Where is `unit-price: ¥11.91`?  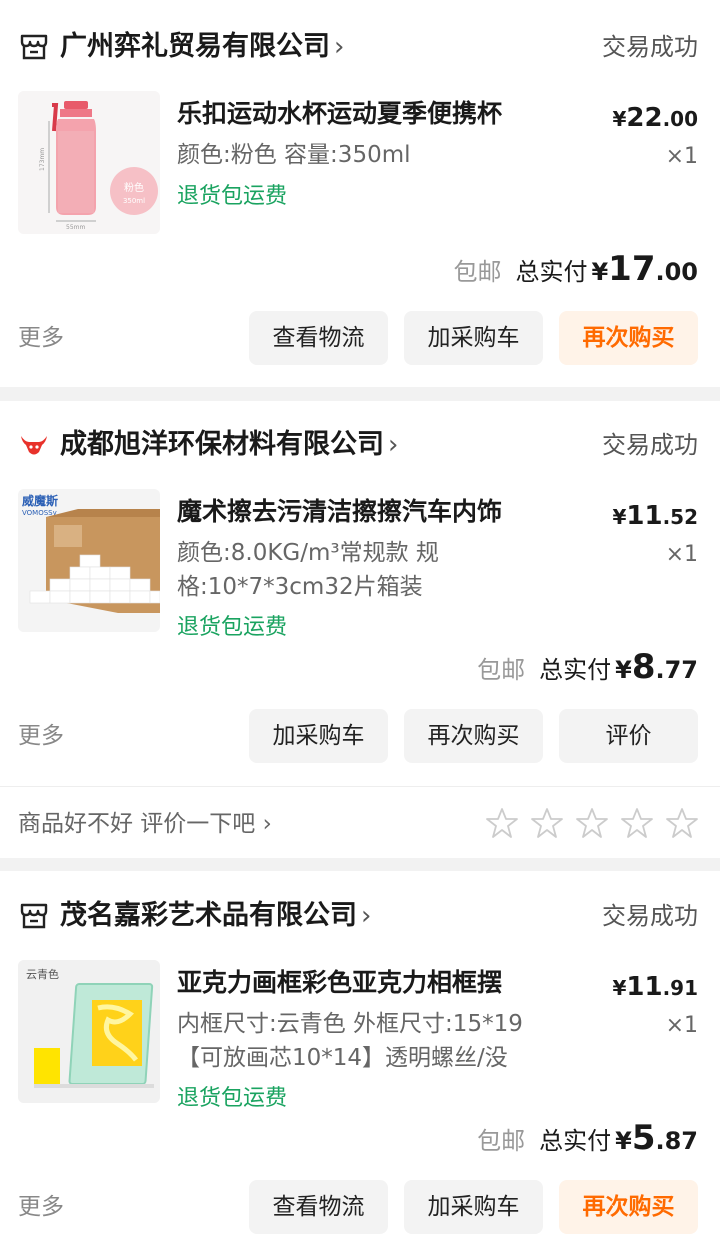 unit-price: ¥11.91 is located at coordinates (655, 987).